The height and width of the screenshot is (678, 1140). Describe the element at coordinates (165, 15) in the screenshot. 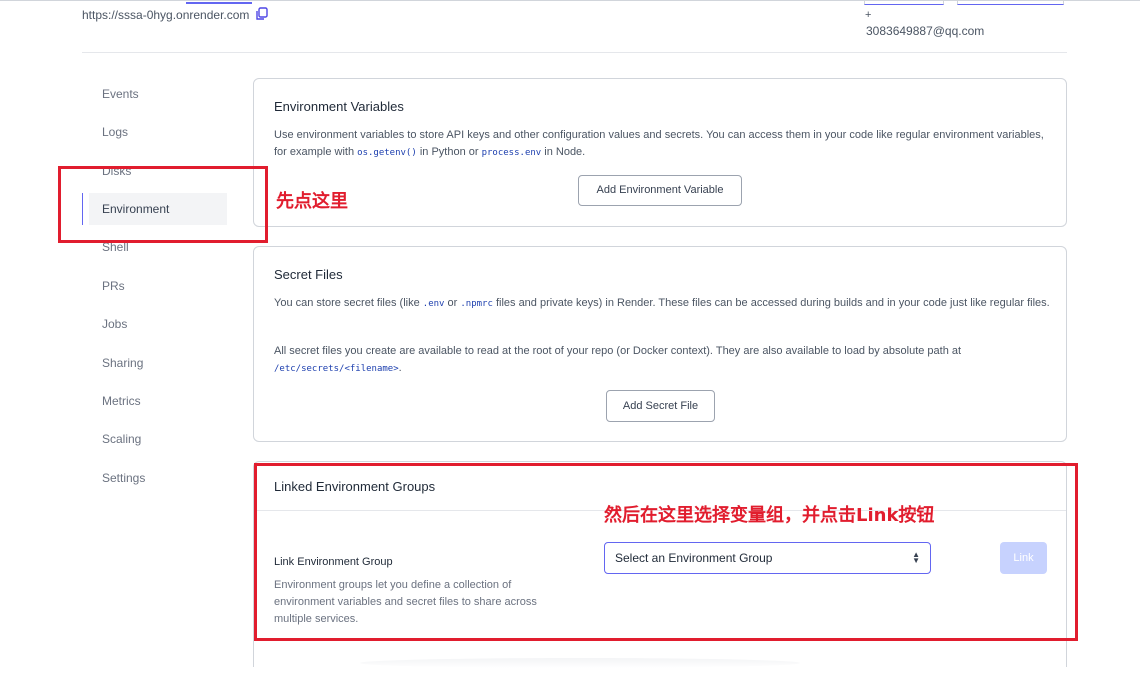

I see `service-url: https://sssa-0hyg.onrender.com` at that location.